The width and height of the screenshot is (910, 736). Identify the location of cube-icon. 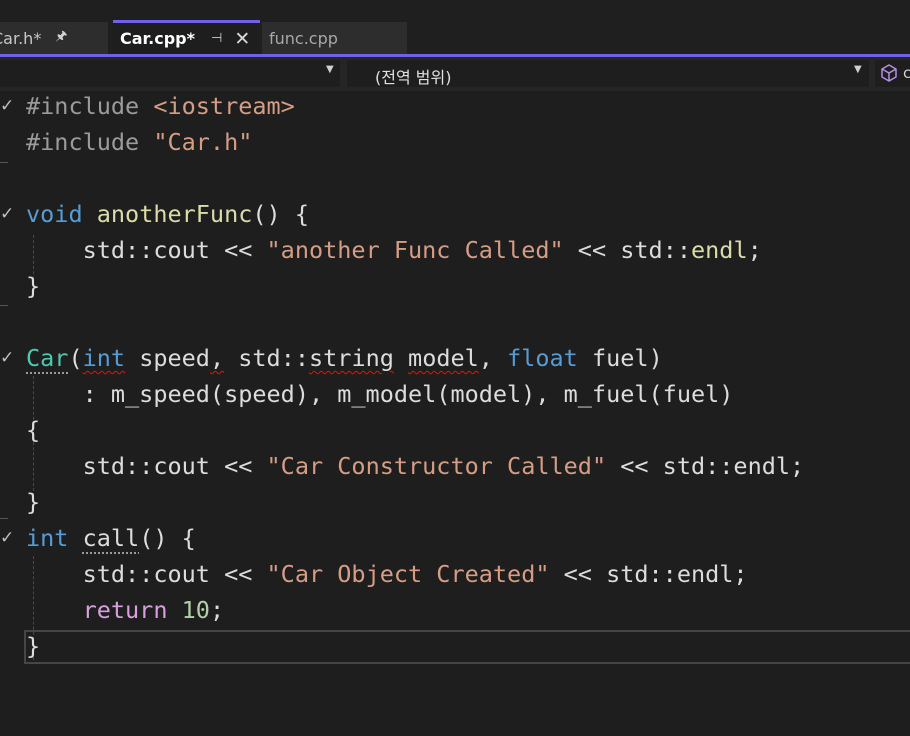
(889, 75).